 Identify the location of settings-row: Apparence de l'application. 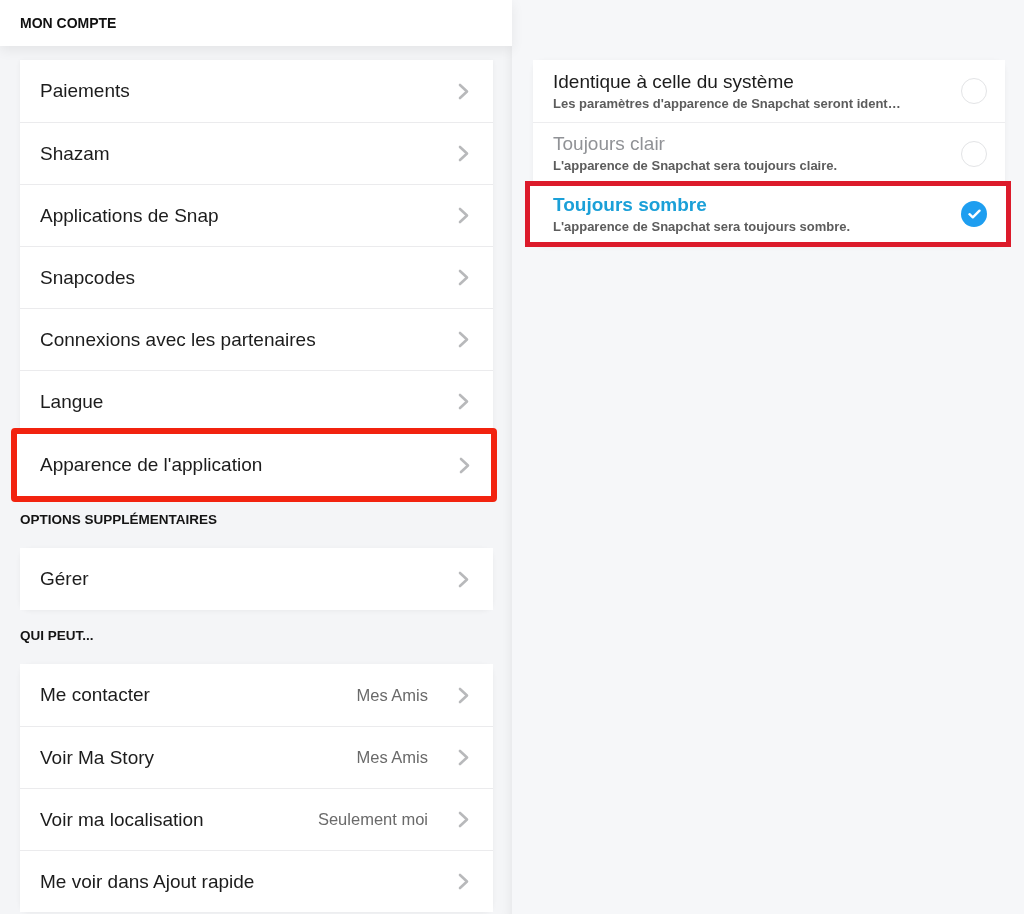
(254, 465).